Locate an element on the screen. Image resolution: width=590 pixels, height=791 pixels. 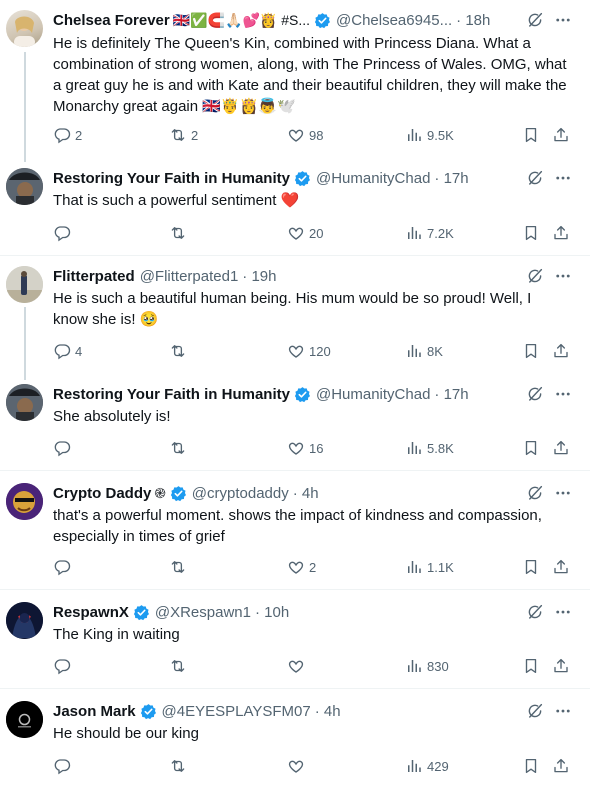
views-button: 830 is located at coordinates (427, 666).